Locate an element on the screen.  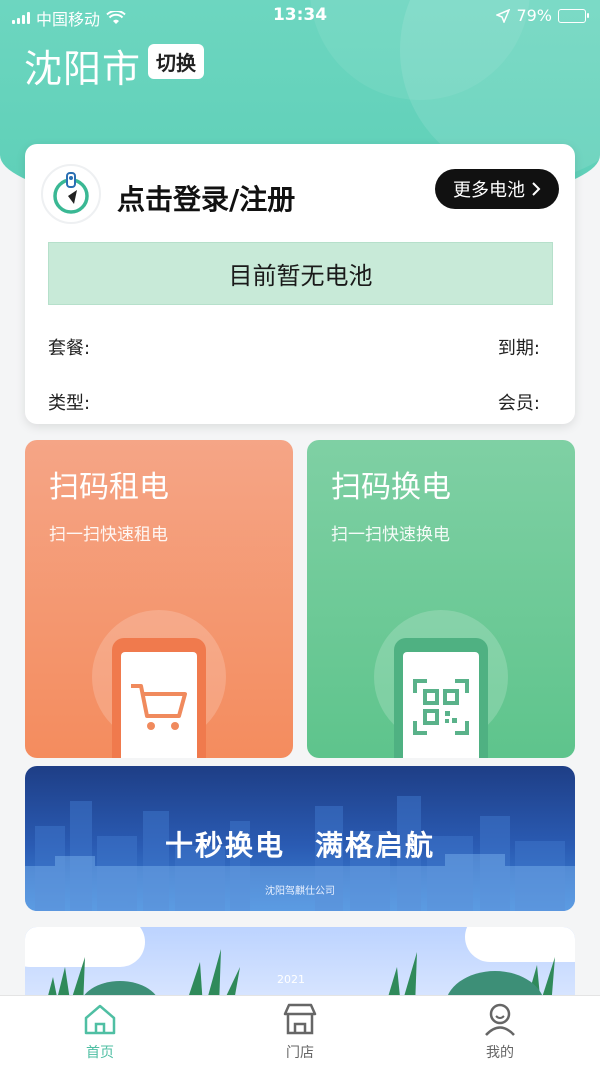
package-label: 套餐: is located at coordinates (69, 348).